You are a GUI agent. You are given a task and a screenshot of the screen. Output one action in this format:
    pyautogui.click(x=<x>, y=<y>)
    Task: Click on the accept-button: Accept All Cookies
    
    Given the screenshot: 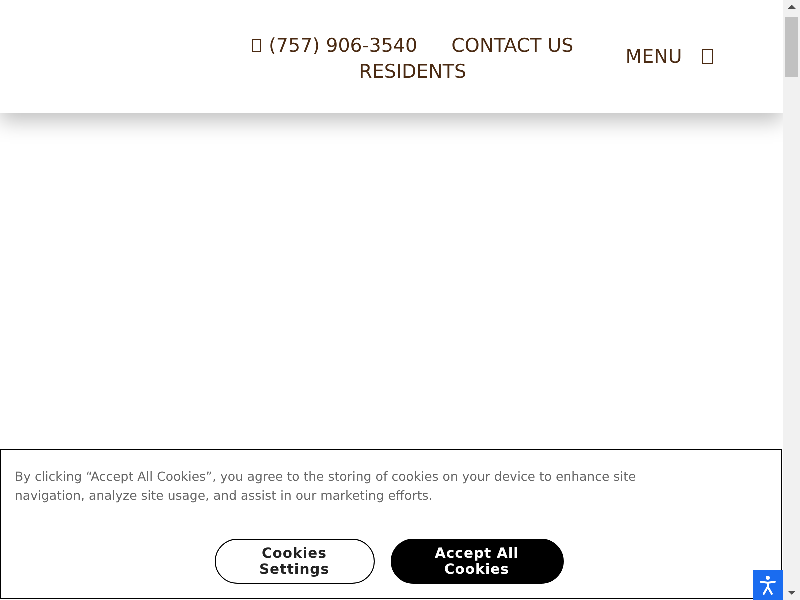 What is the action you would take?
    pyautogui.click(x=477, y=561)
    